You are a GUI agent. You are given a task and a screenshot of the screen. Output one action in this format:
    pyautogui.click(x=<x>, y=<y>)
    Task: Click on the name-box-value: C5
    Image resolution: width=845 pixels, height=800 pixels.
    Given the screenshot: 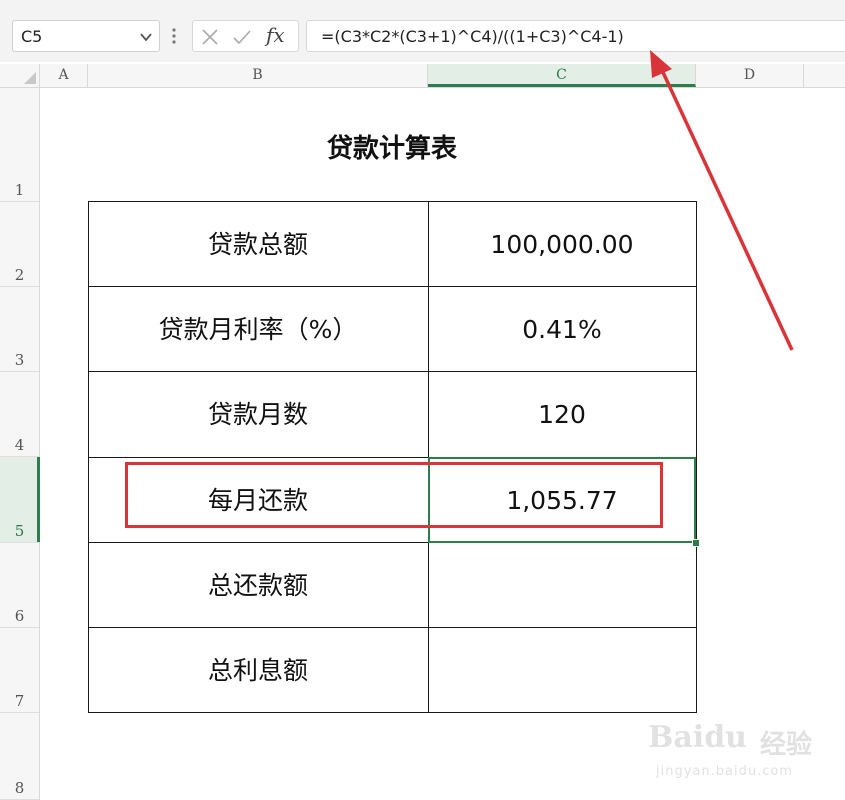 What is the action you would take?
    pyautogui.click(x=32, y=36)
    